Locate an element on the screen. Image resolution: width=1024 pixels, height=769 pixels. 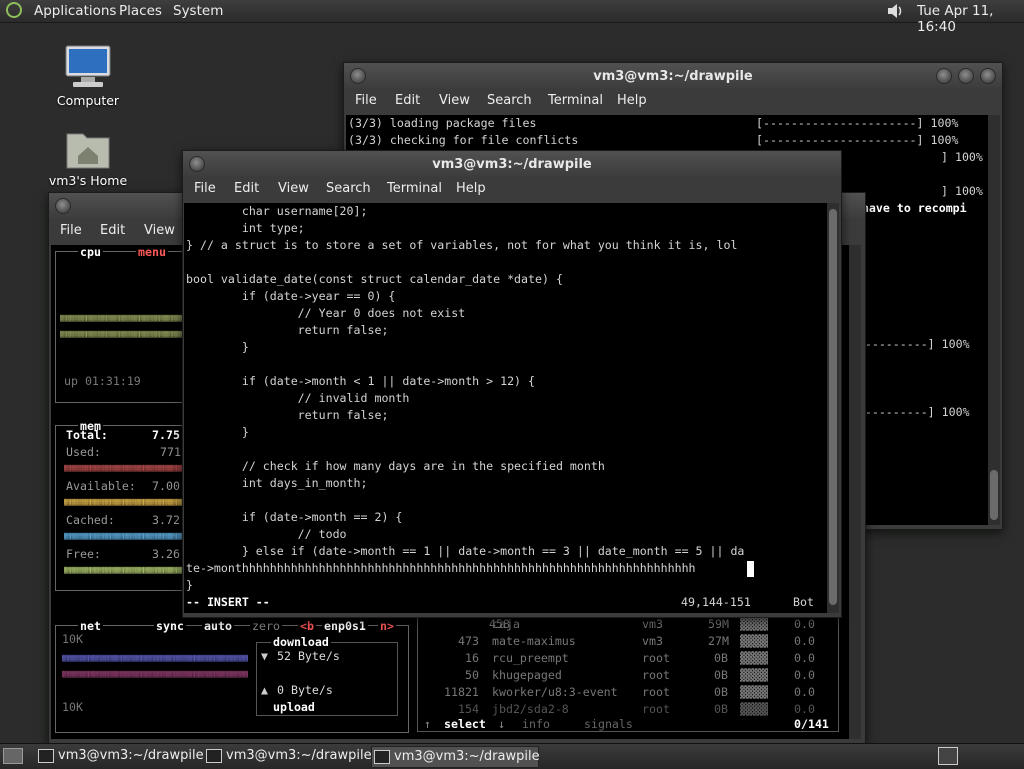
cpu-title: cpu is located at coordinates (90, 252).